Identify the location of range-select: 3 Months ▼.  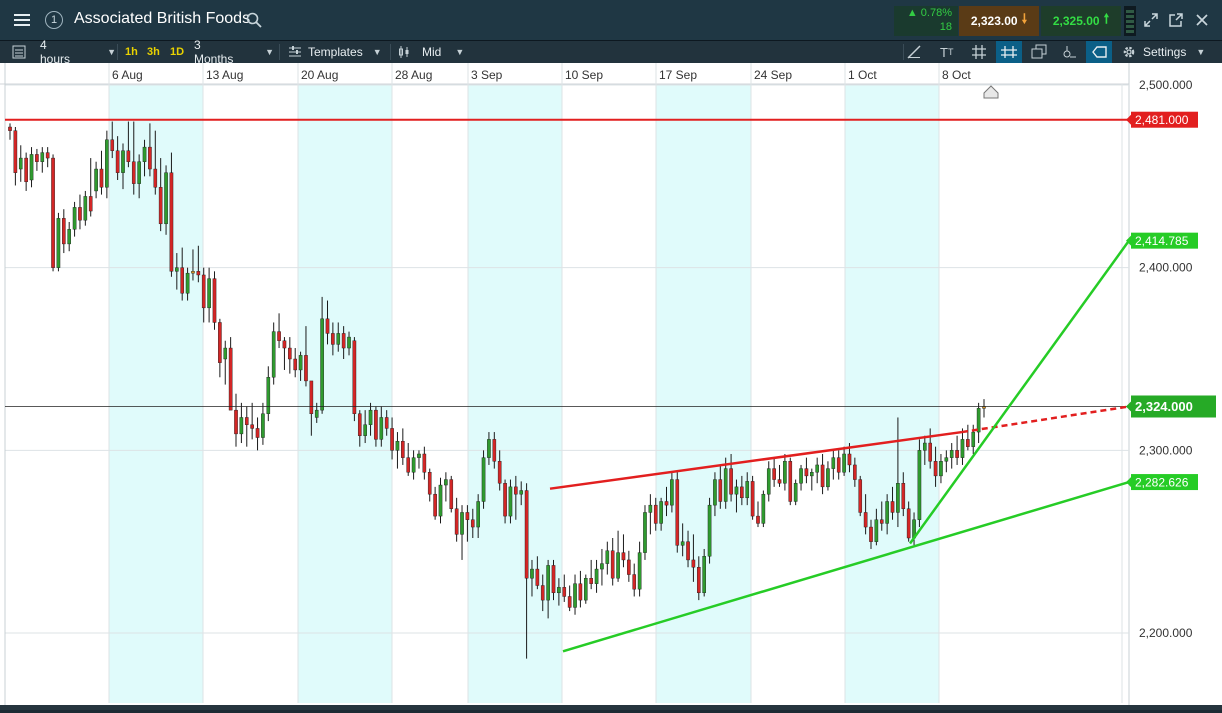
(234, 52).